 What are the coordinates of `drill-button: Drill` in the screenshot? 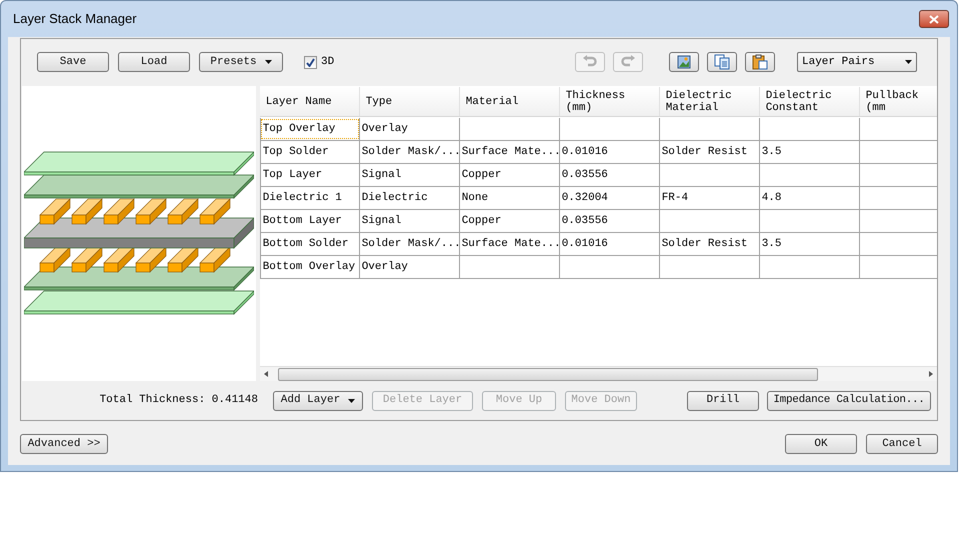 It's located at (723, 400).